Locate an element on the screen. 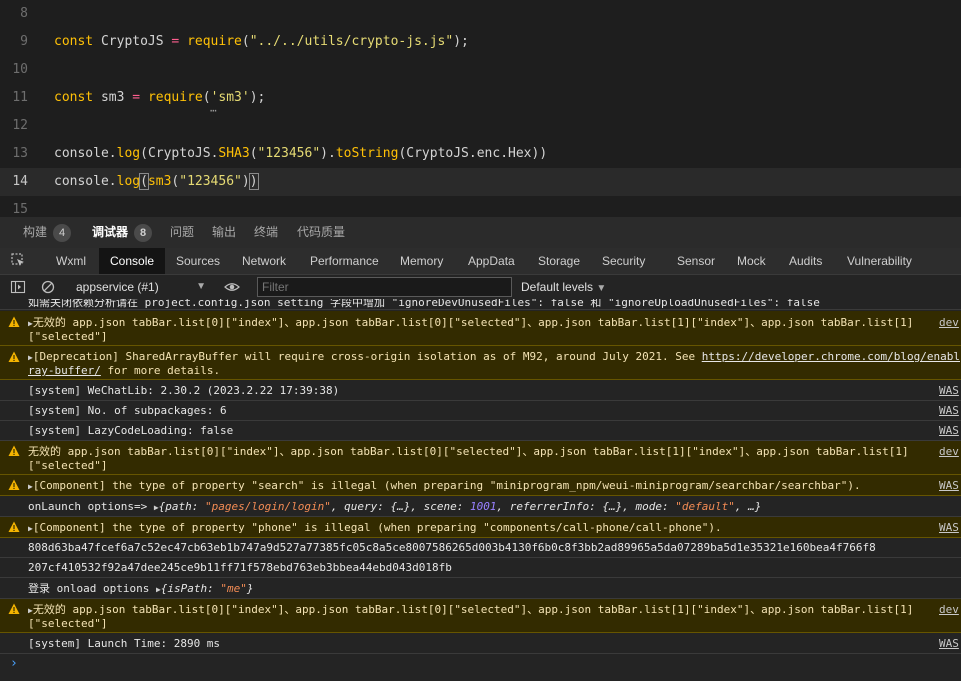 The image size is (961, 681). tab-appdata: AppData is located at coordinates (491, 261).